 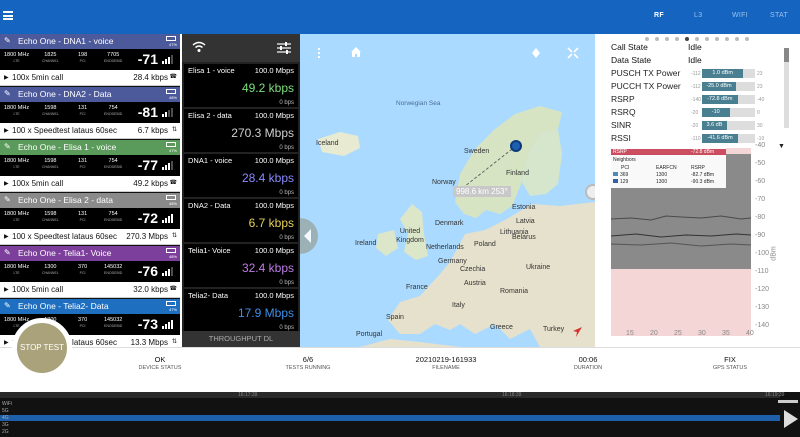 I want to click on throughput-box: DNA2 - Data 100.0 Mbps 6.7 kbps 0 bps, so click(x=241, y=220).